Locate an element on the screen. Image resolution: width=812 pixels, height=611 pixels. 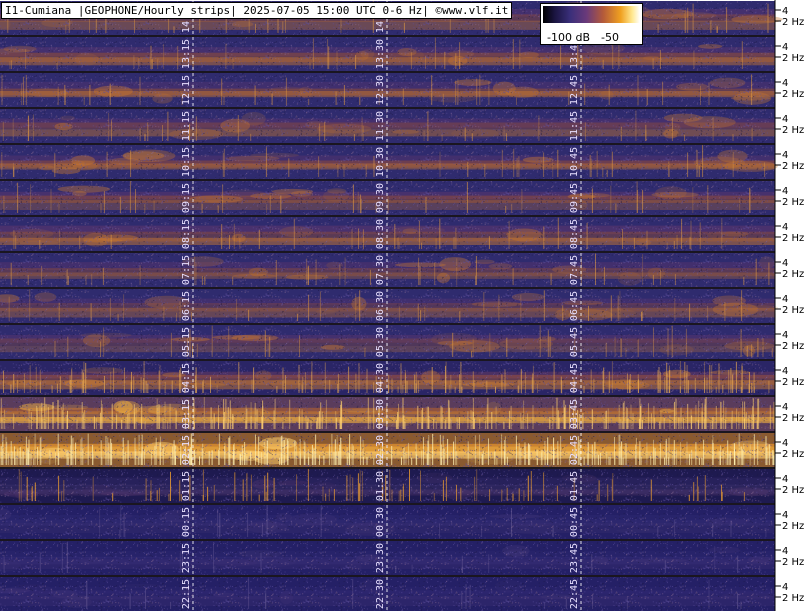
time-label: 05:15 is located at coordinates (186, 342).